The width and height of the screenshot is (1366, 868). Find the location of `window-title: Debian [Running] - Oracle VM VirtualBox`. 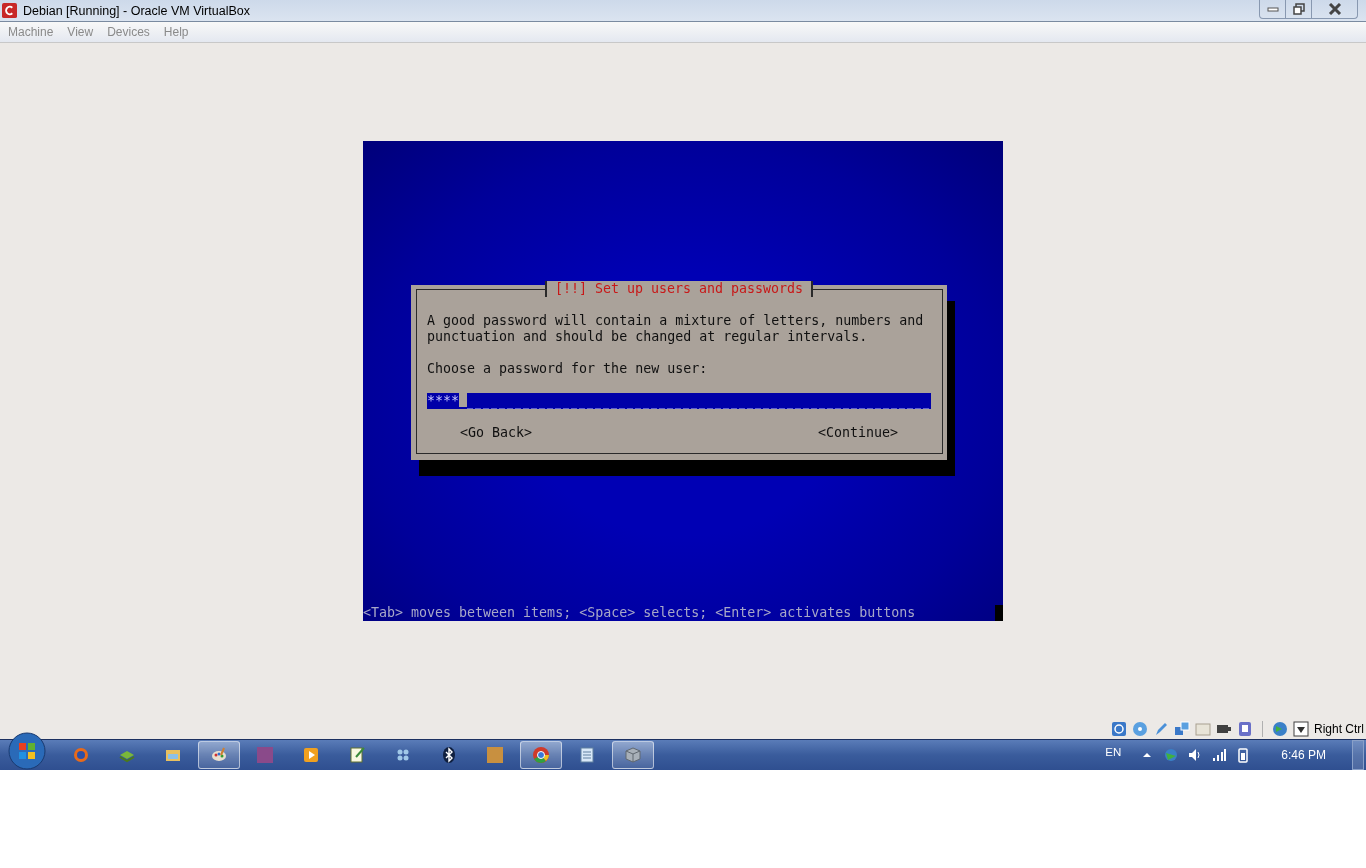

window-title: Debian [Running] - Oracle VM VirtualBox is located at coordinates (137, 10).